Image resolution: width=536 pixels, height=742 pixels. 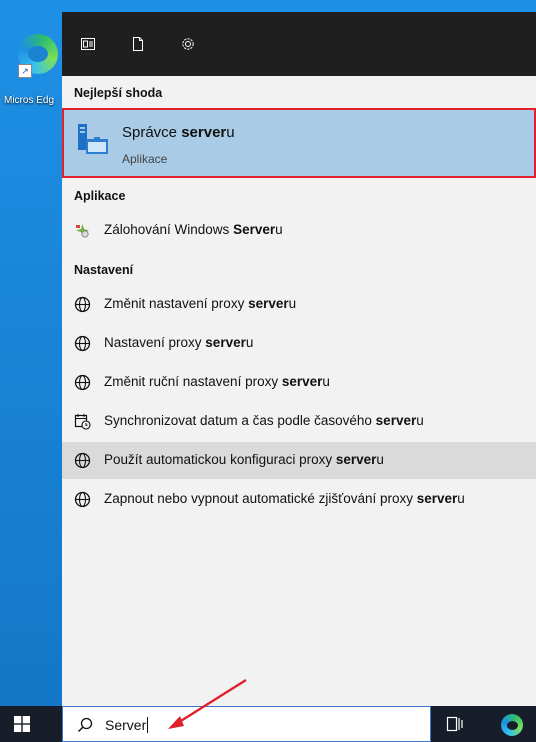 I want to click on best-match-title: Správce serveru, so click(x=178, y=132).